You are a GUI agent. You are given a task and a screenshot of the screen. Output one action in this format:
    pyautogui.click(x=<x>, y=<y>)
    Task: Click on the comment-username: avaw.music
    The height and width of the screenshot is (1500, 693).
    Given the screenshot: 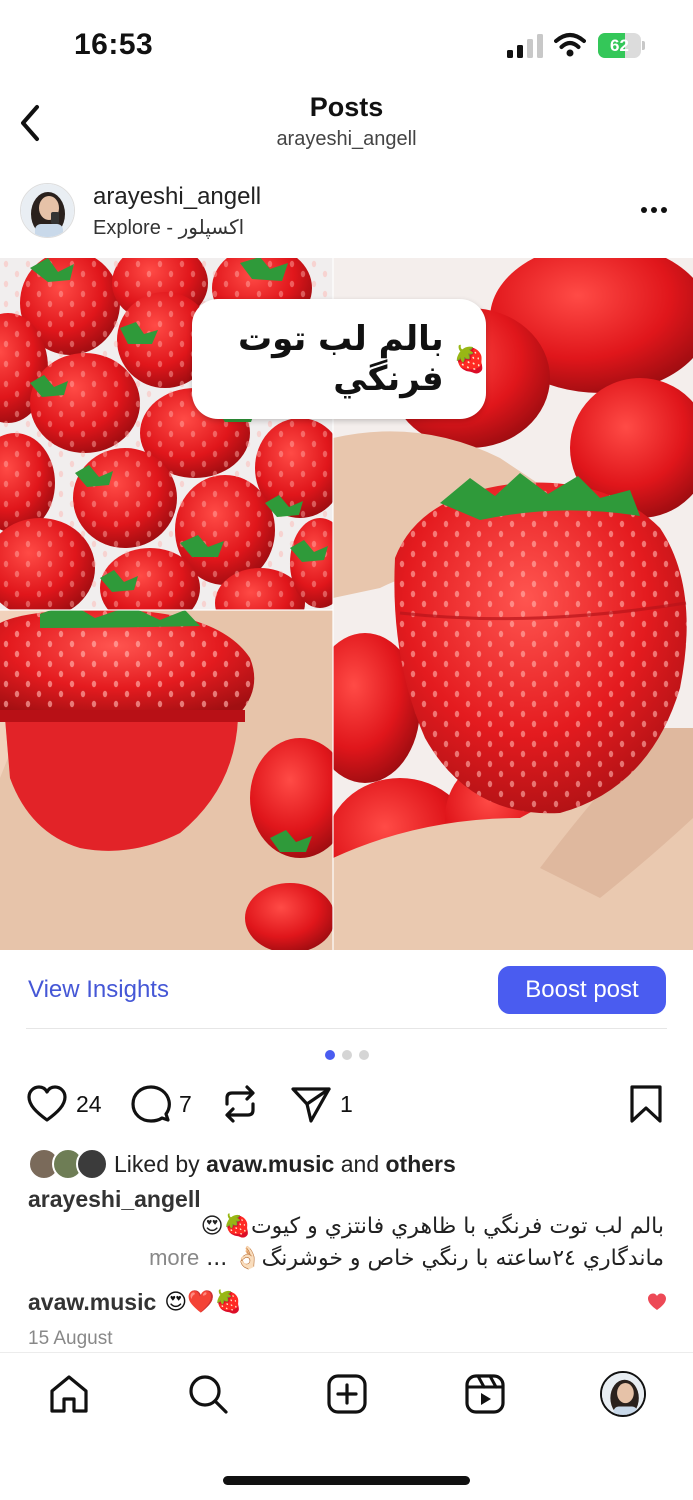 What is the action you would take?
    pyautogui.click(x=92, y=1302)
    